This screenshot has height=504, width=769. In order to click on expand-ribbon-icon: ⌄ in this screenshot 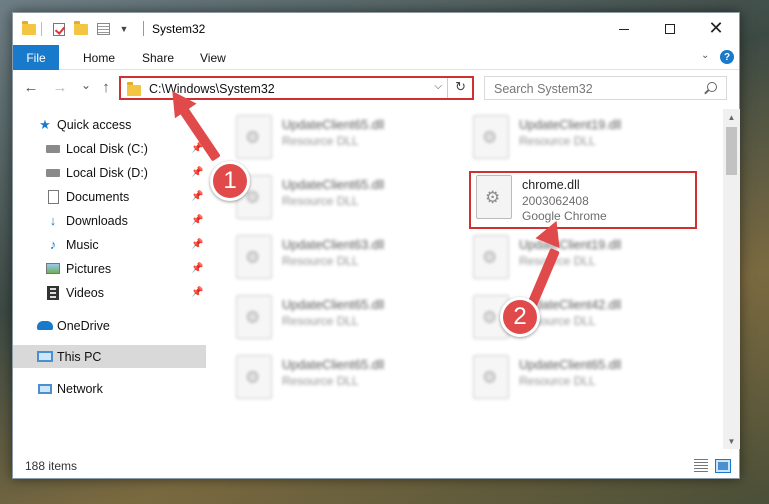, I will do `click(705, 55)`.